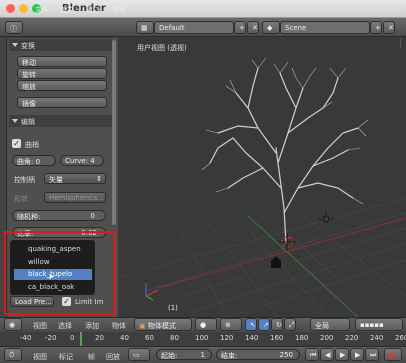 The height and width of the screenshot is (363, 406). I want to click on manipulator-toggle-icon: ↖, so click(251, 324).